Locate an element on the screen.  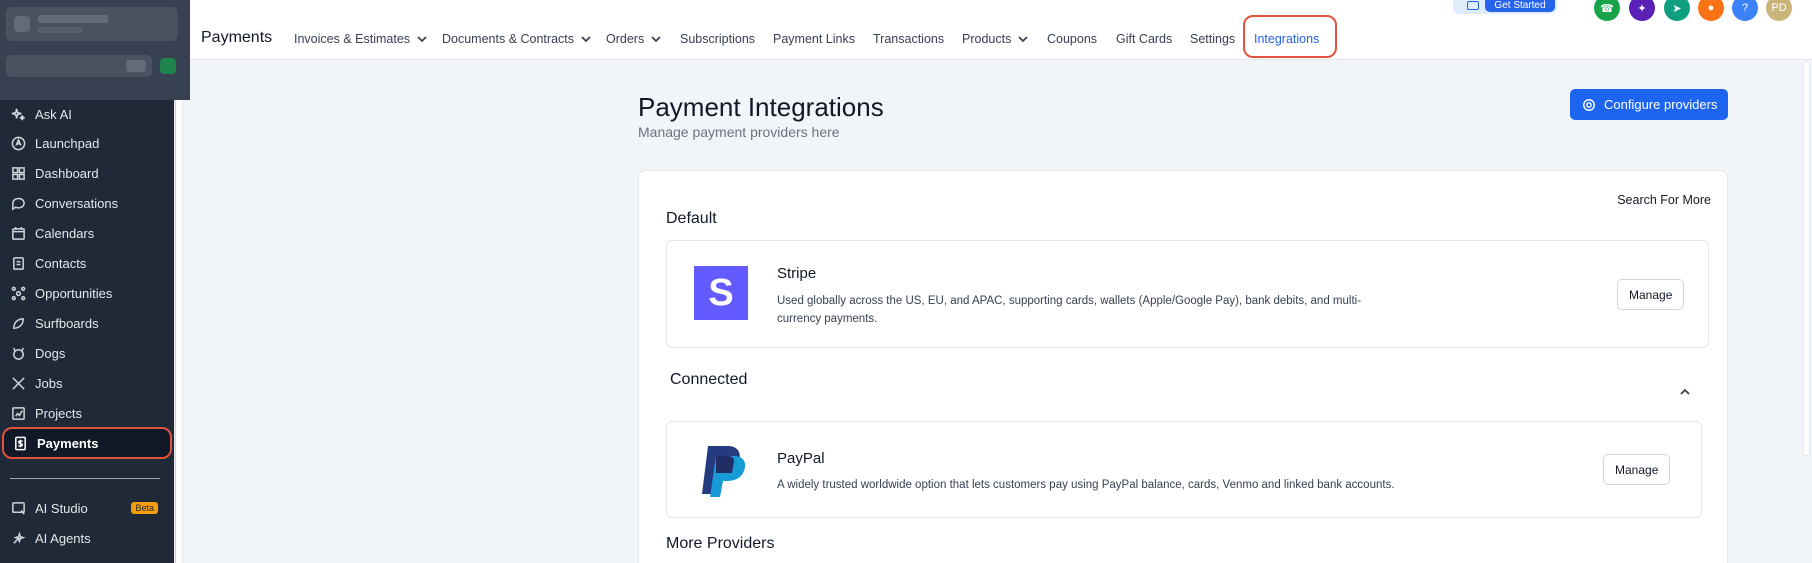
surfboard-icon is located at coordinates (18, 323).